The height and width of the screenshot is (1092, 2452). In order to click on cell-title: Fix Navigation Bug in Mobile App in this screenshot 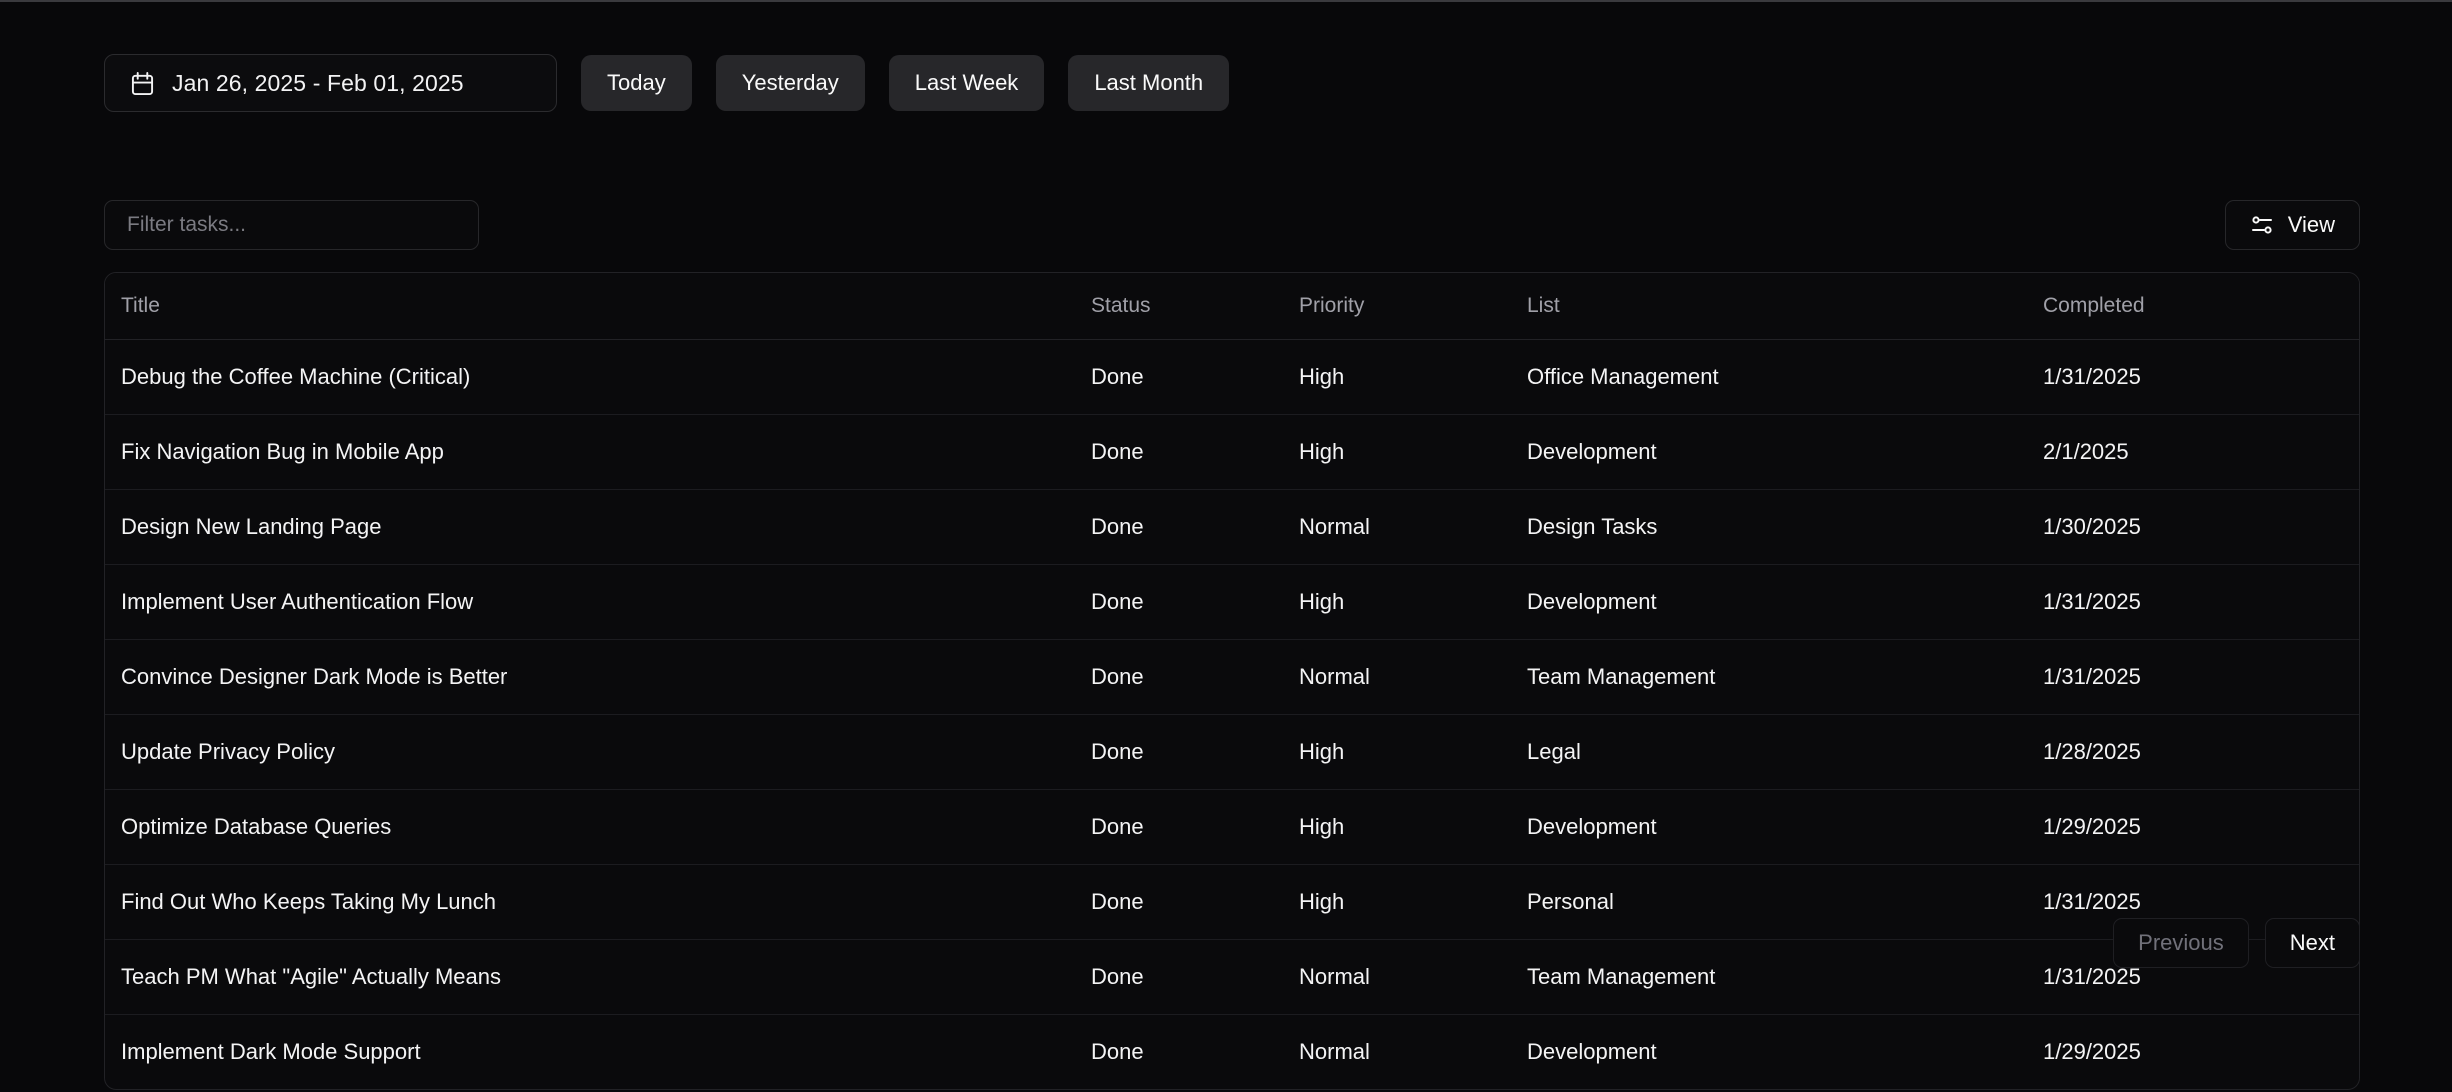, I will do `click(598, 452)`.